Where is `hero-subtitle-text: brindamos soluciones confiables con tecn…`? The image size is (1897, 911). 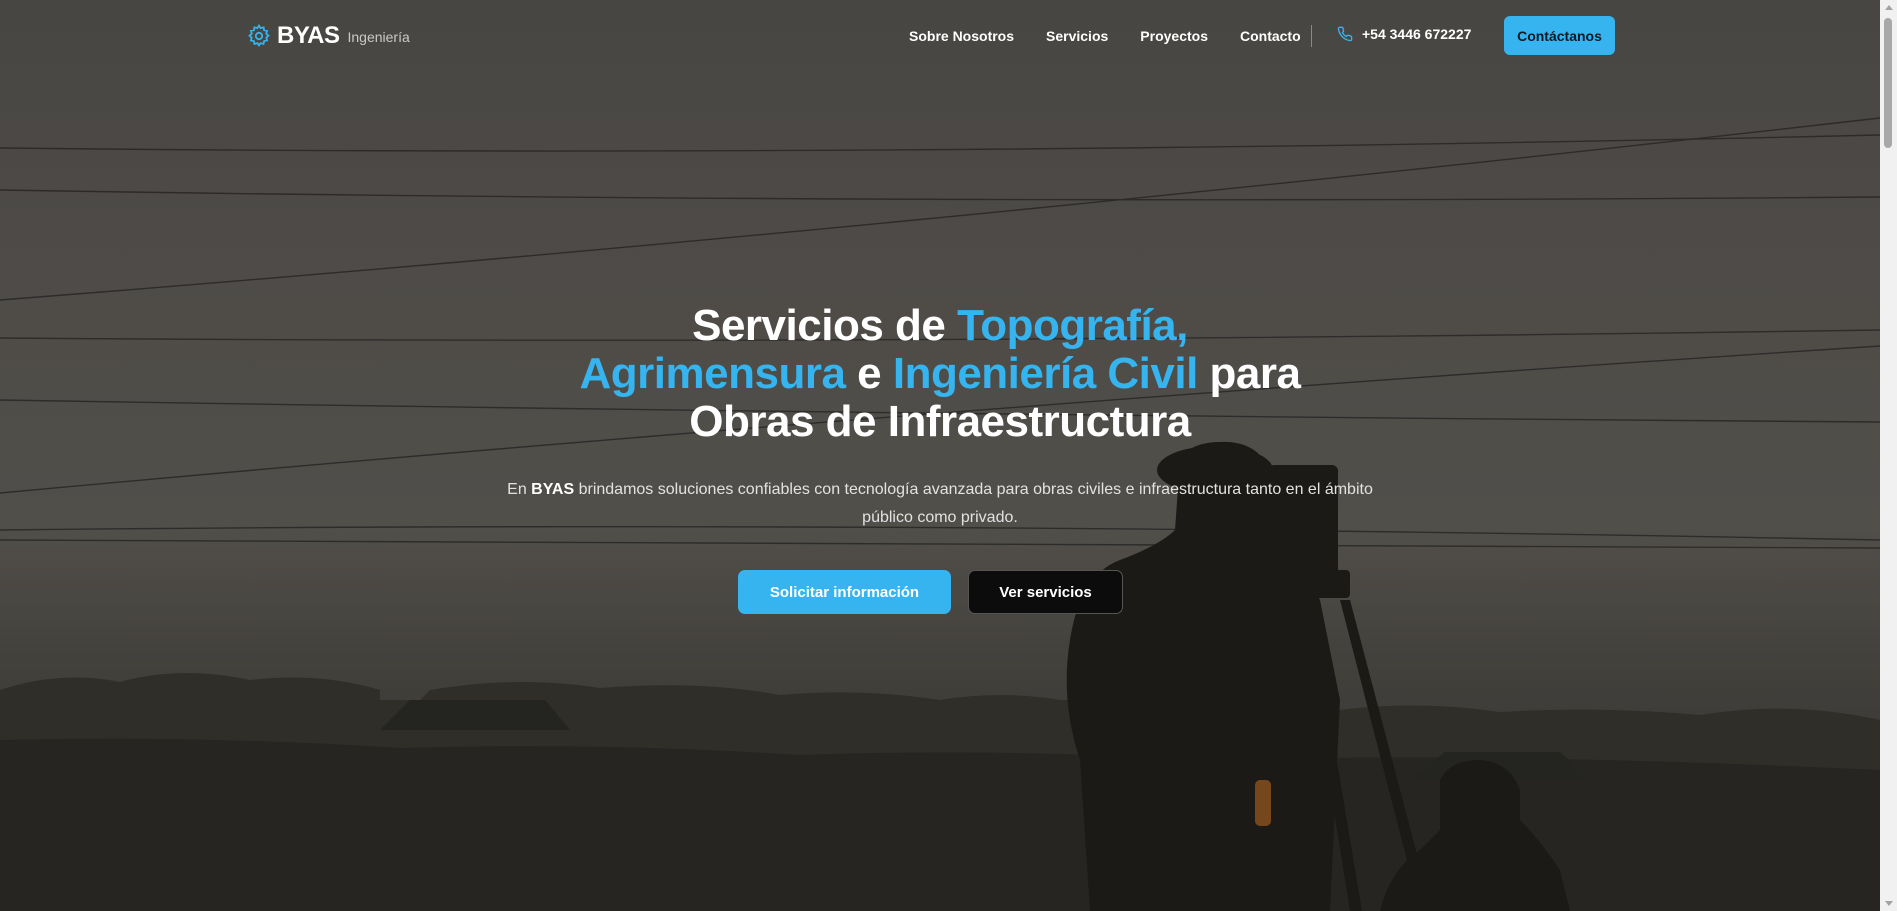 hero-subtitle-text: brindamos soluciones confiables con tecn… is located at coordinates (973, 503).